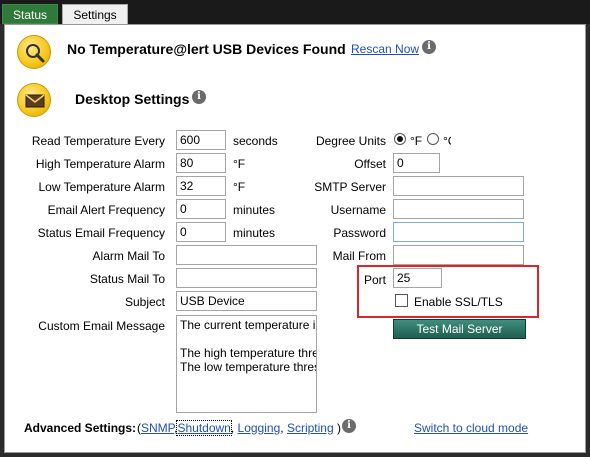 This screenshot has width=590, height=457. What do you see at coordinates (400, 139) in the screenshot?
I see `radio-fahrenheit` at bounding box center [400, 139].